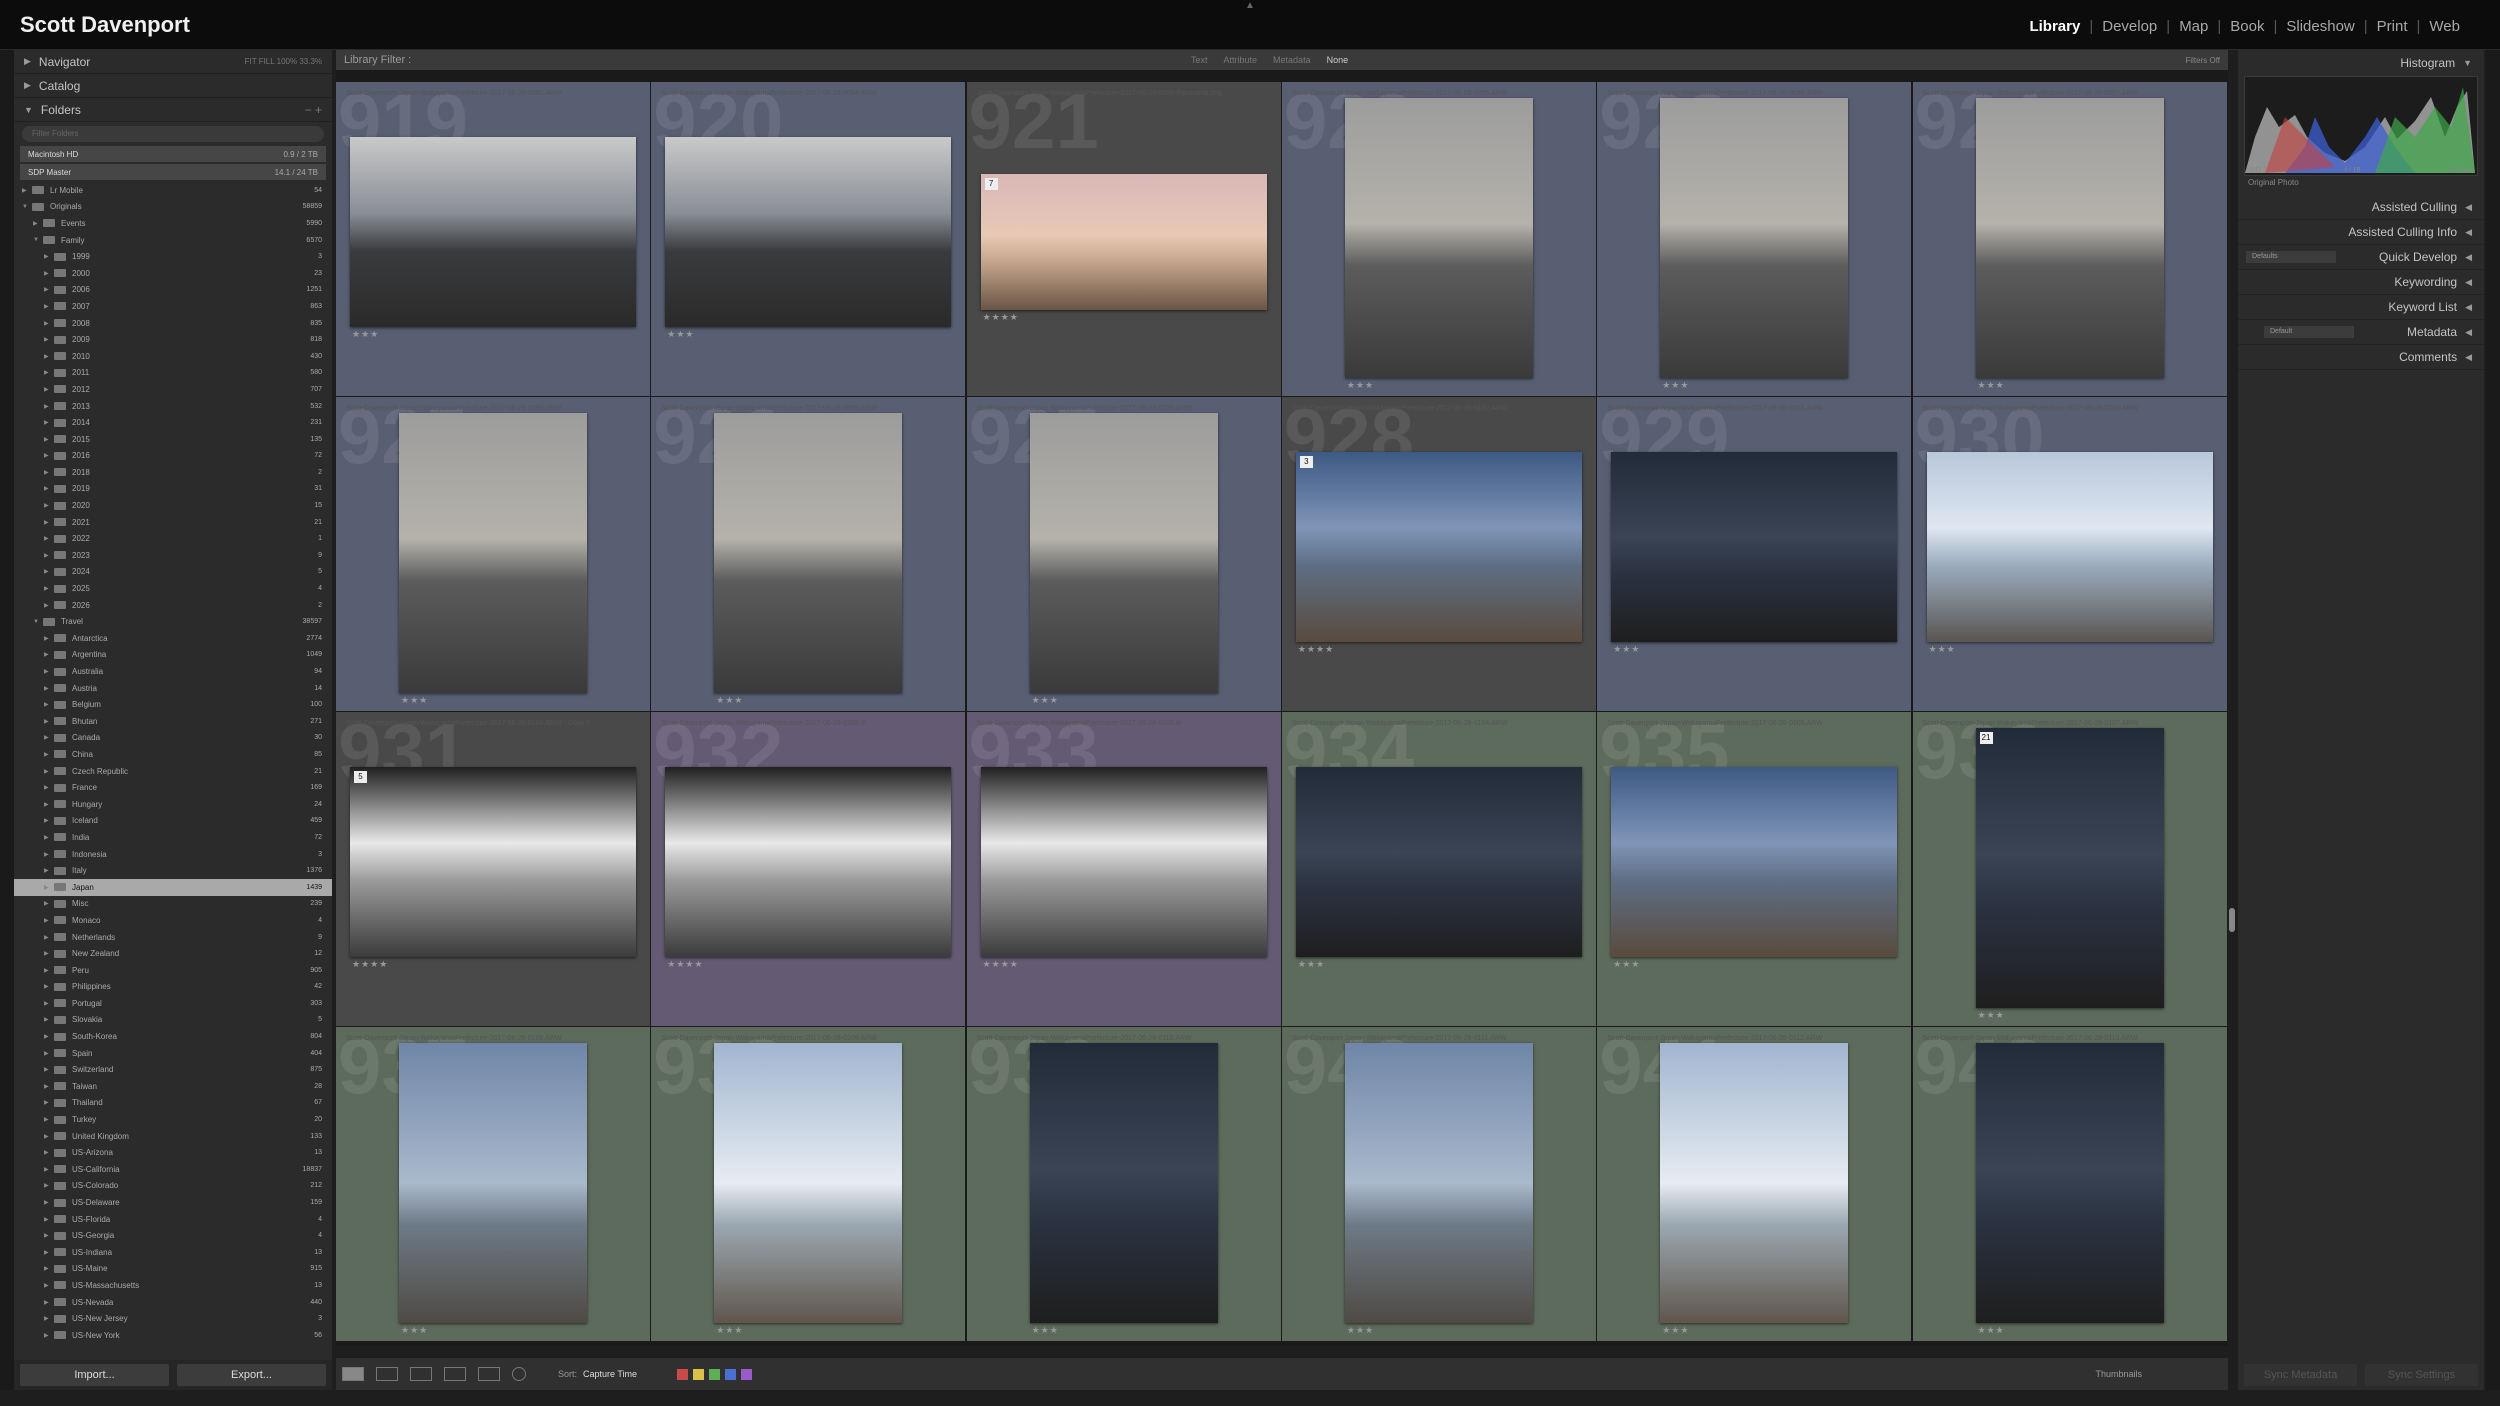 This screenshot has height=1406, width=2500. Describe the element at coordinates (283, 61) in the screenshot. I see `navigator-zoom: FIT FILL 100% 33.3%` at that location.